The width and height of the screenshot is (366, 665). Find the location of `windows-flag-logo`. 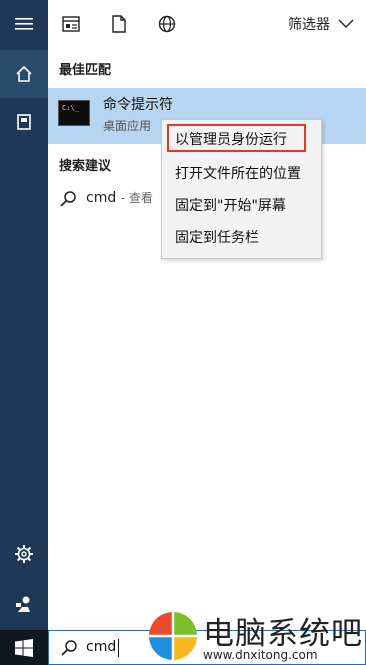

windows-flag-logo is located at coordinates (173, 636).